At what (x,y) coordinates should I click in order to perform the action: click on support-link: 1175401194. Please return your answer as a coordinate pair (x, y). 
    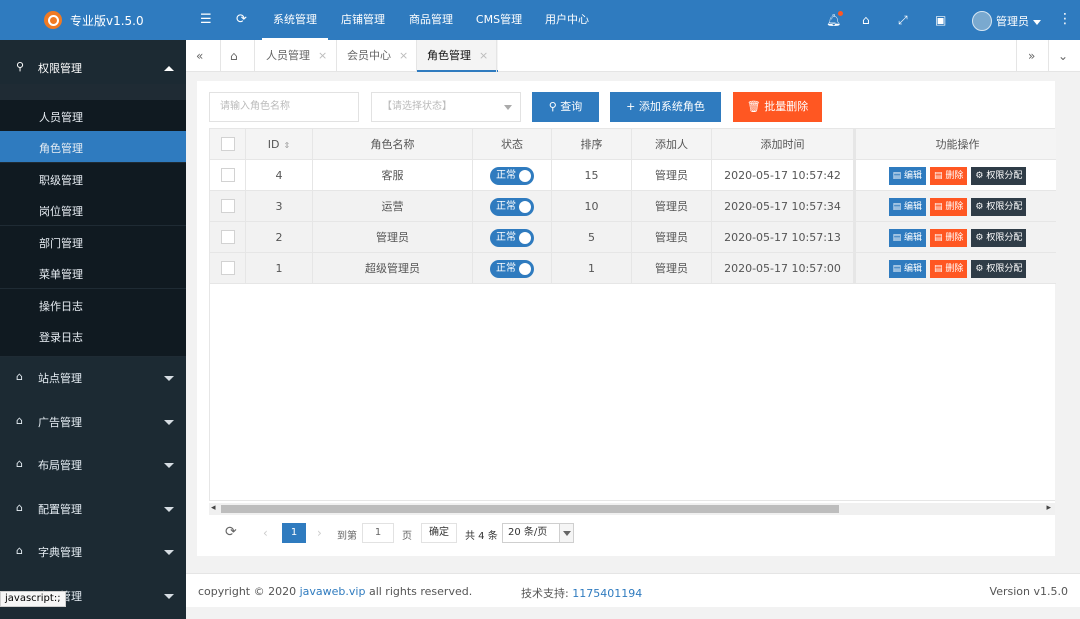
    Looking at the image, I should click on (607, 593).